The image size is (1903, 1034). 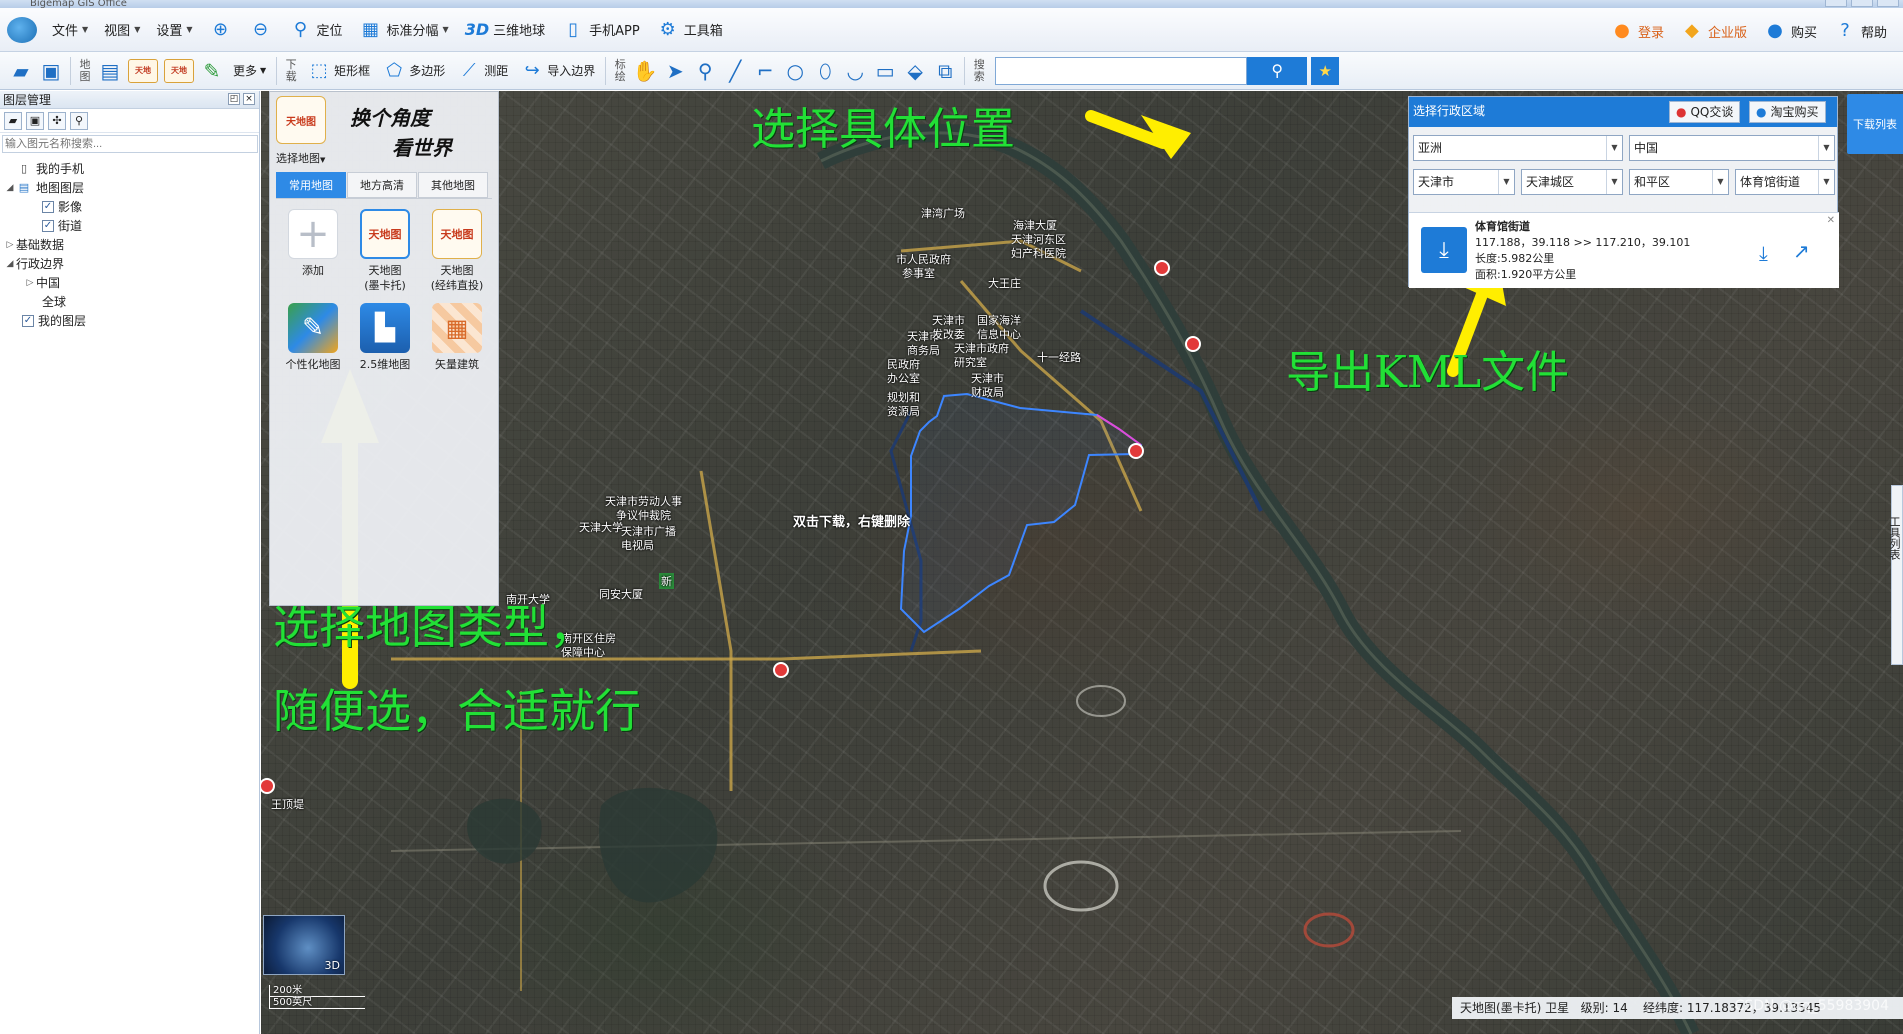 What do you see at coordinates (1801, 251) in the screenshot?
I see `export-kml-icon: ↗` at bounding box center [1801, 251].